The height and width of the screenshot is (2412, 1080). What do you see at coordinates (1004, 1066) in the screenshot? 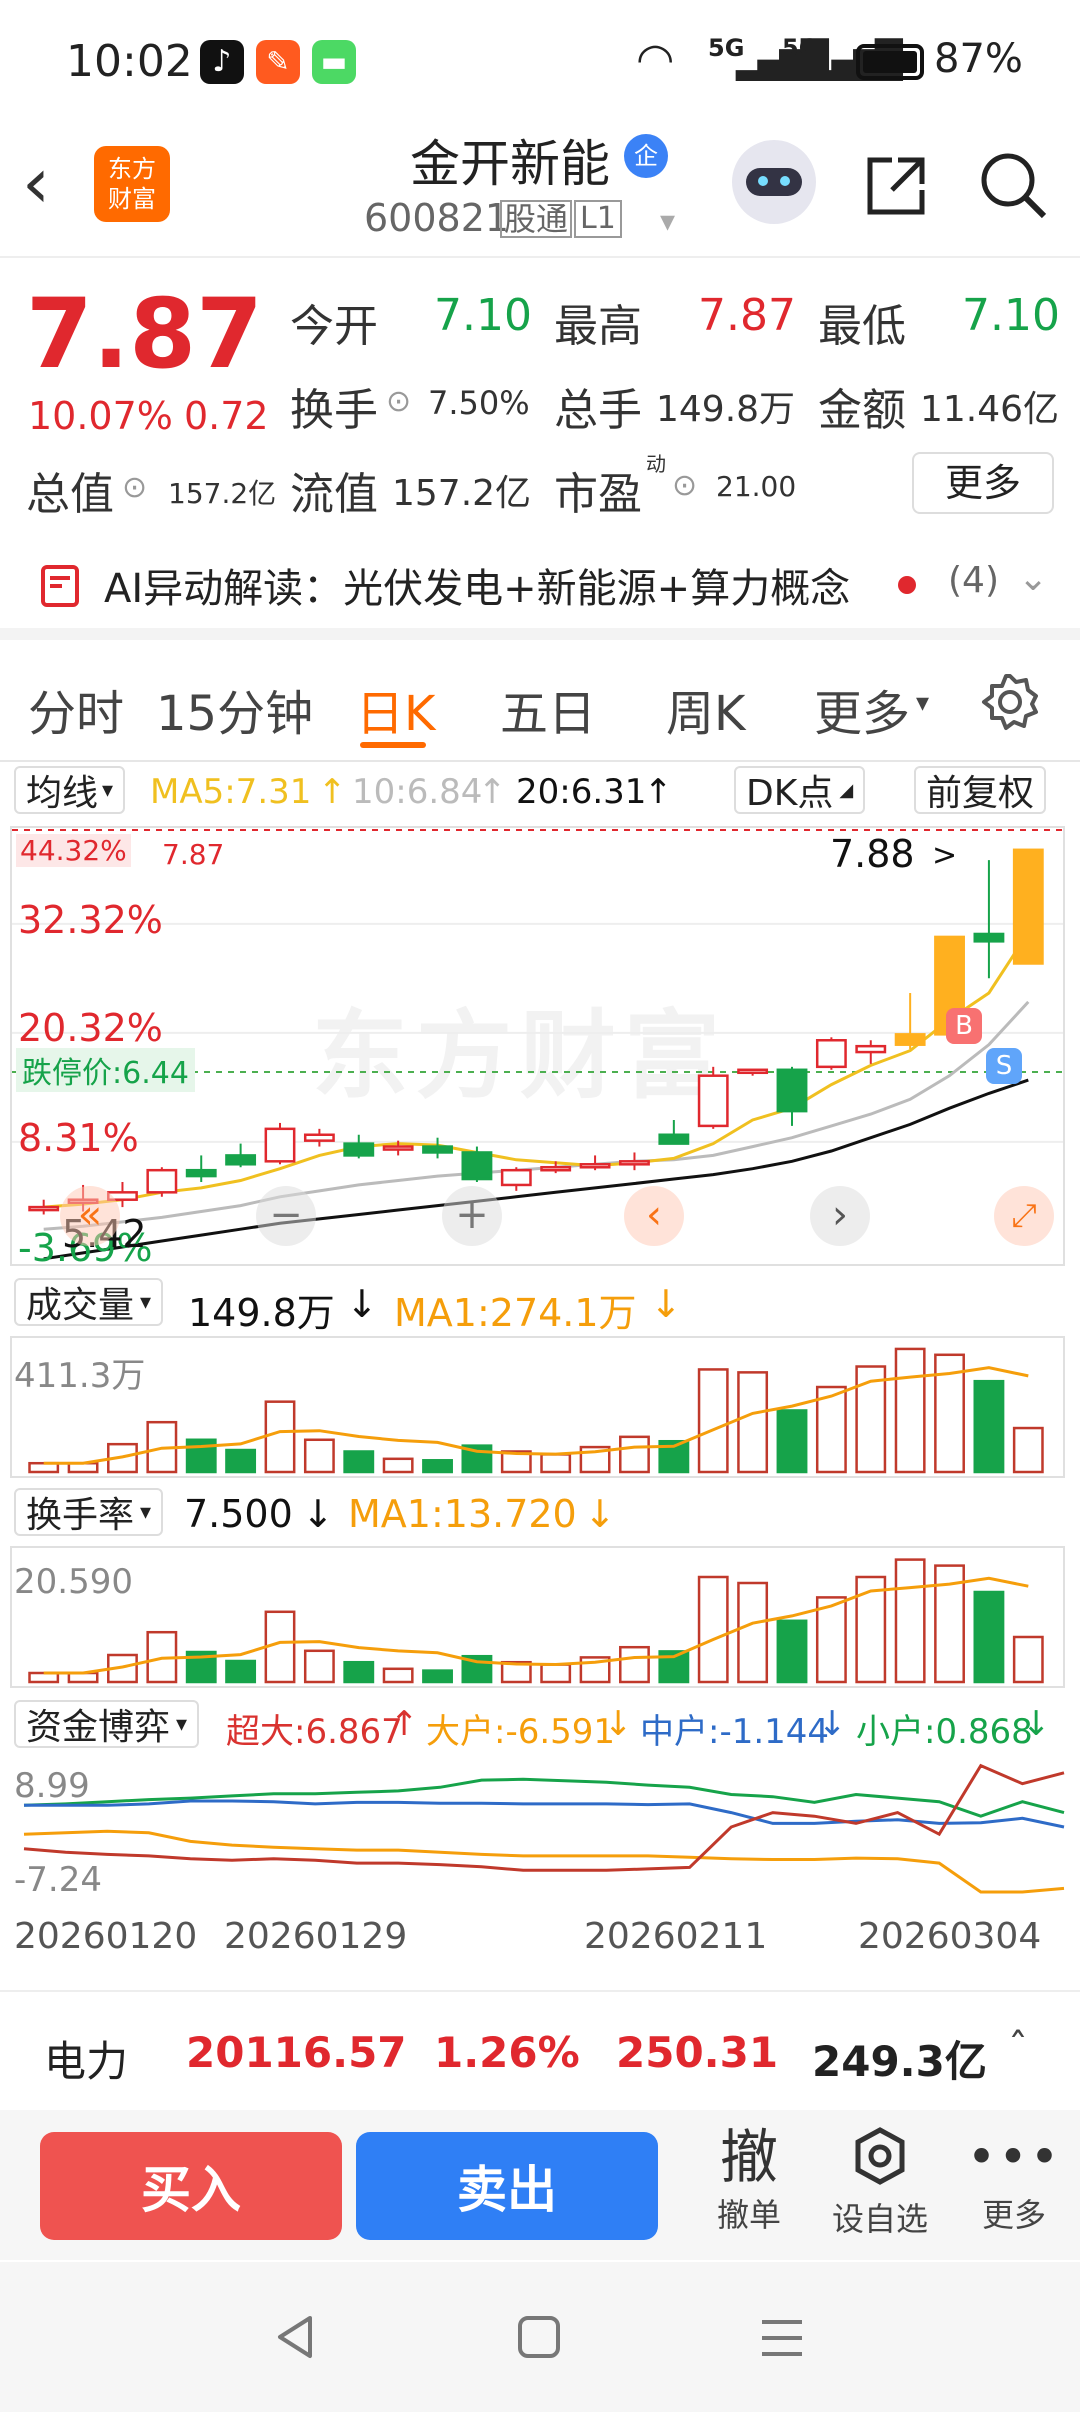
I see `sell-signal-marker: S` at bounding box center [1004, 1066].